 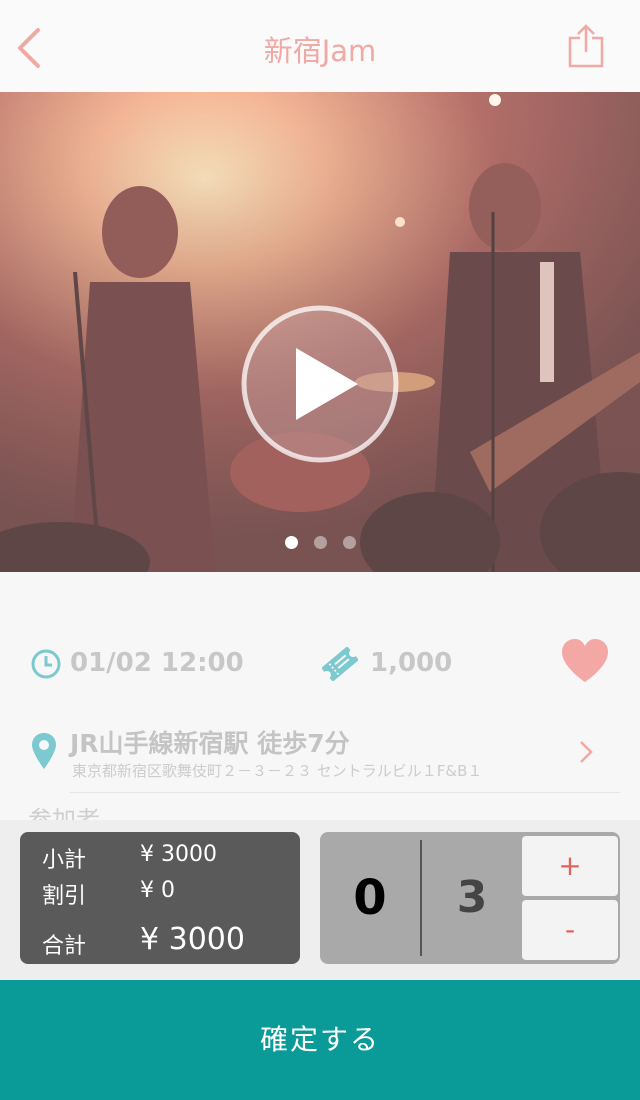 I want to click on divider, so click(x=345, y=792).